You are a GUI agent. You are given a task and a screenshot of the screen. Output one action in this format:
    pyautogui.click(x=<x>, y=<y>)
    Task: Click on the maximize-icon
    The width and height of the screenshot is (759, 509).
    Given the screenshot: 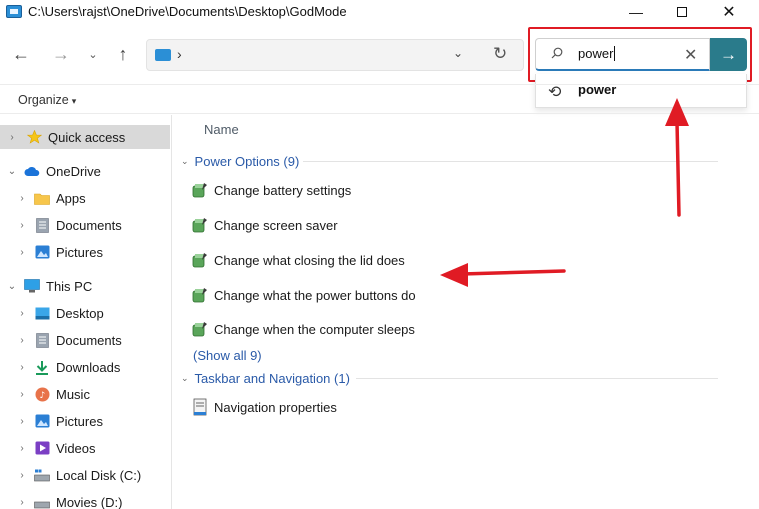 What is the action you would take?
    pyautogui.click(x=682, y=12)
    